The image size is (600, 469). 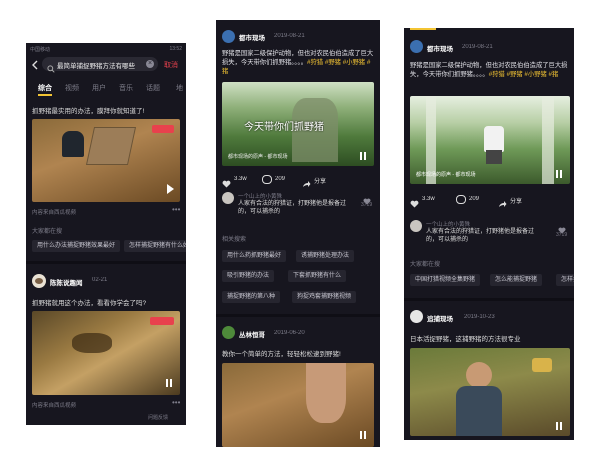 What do you see at coordinates (325, 256) in the screenshot?
I see `related-chip: 诱捕野猪处理办法` at bounding box center [325, 256].